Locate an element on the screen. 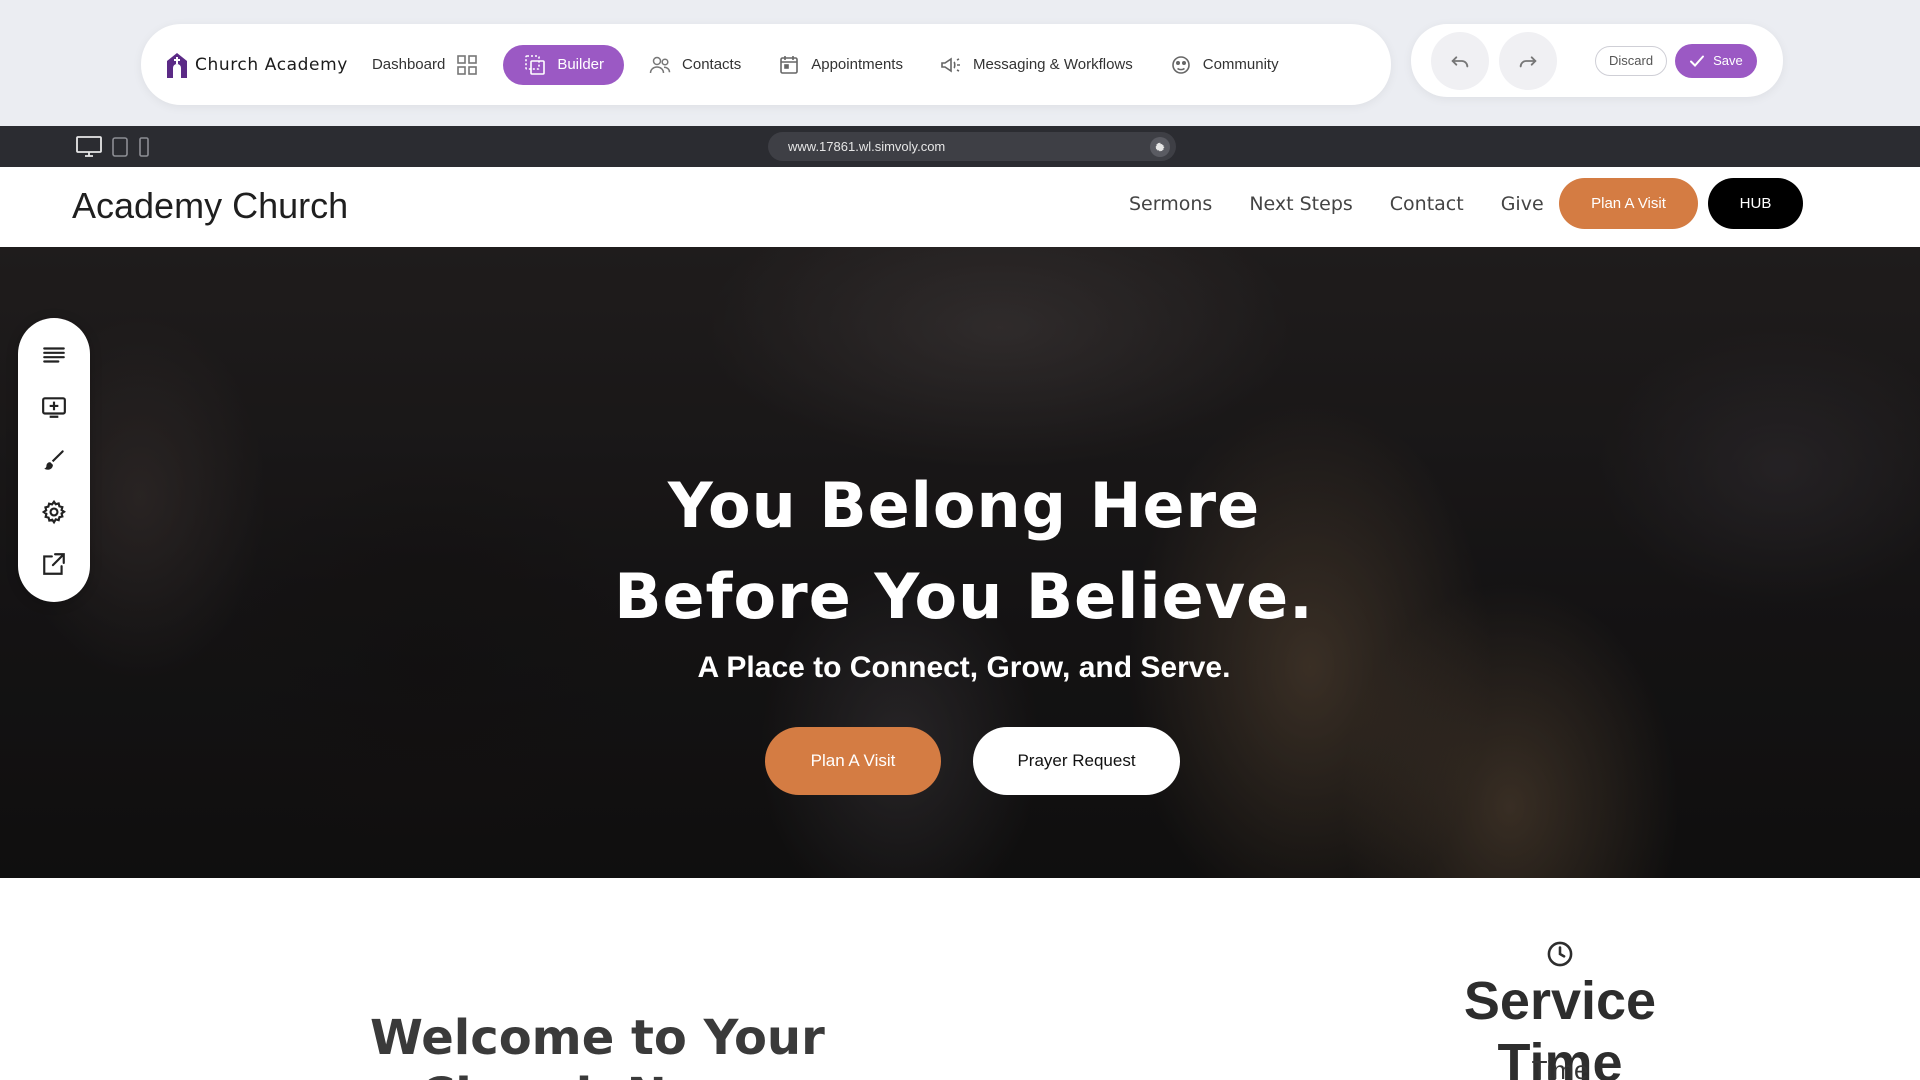 The width and height of the screenshot is (1920, 1080). url-text: www.17861.wl.simvoly.com is located at coordinates (867, 146).